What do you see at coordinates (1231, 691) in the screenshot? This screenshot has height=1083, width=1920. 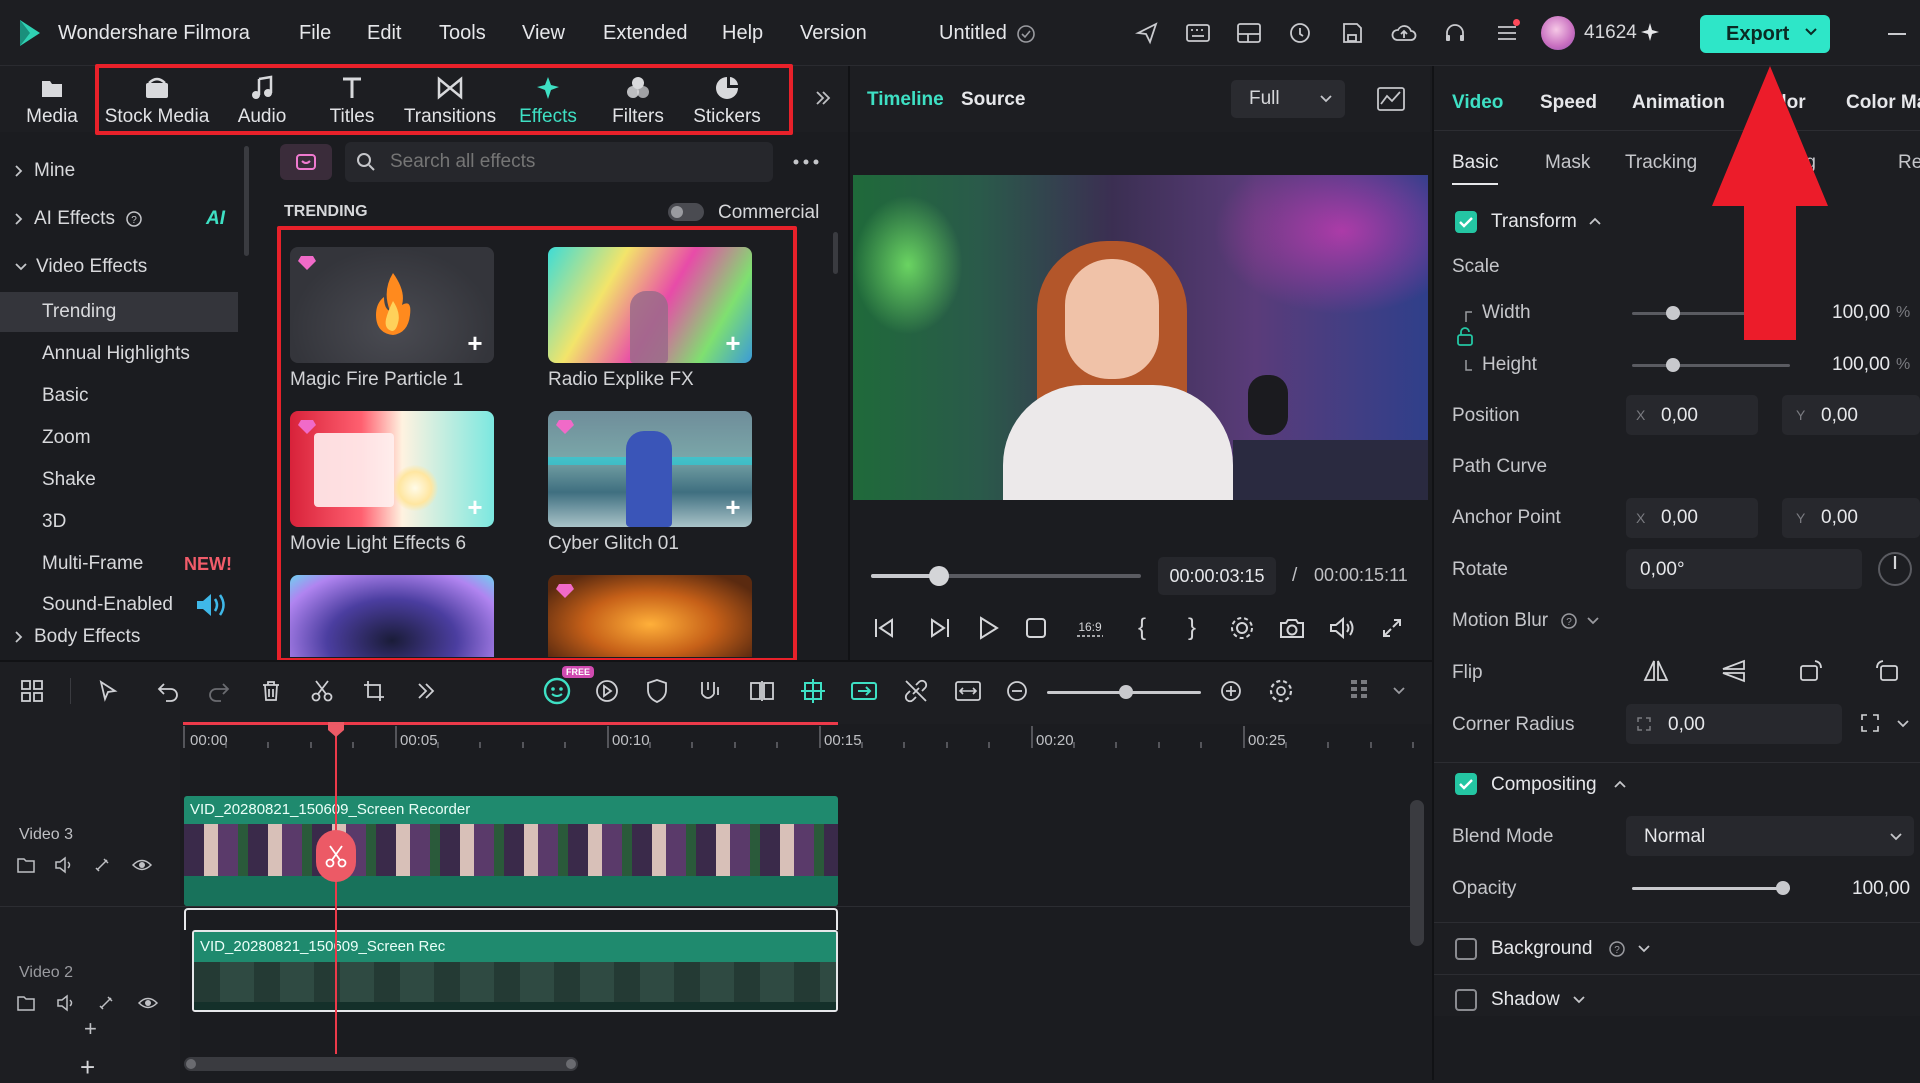 I see `zoom-in-icon` at bounding box center [1231, 691].